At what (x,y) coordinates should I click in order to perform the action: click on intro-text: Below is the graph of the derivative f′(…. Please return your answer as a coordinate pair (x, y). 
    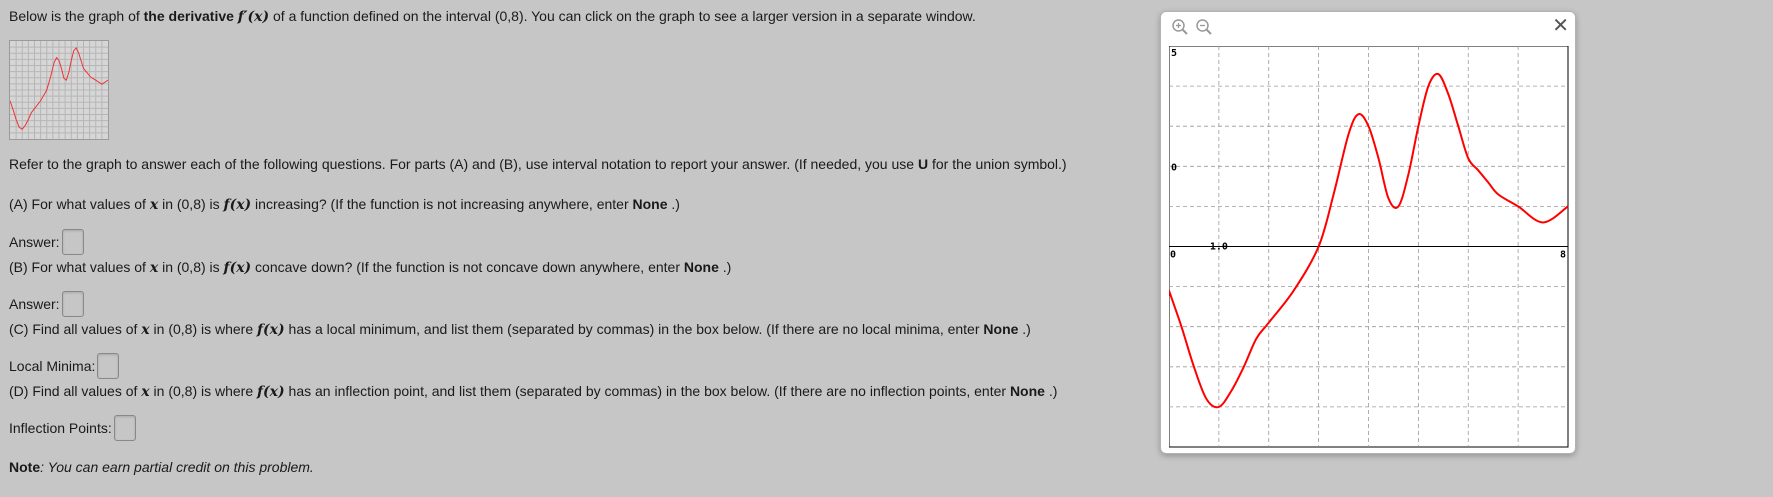
    Looking at the image, I should click on (492, 16).